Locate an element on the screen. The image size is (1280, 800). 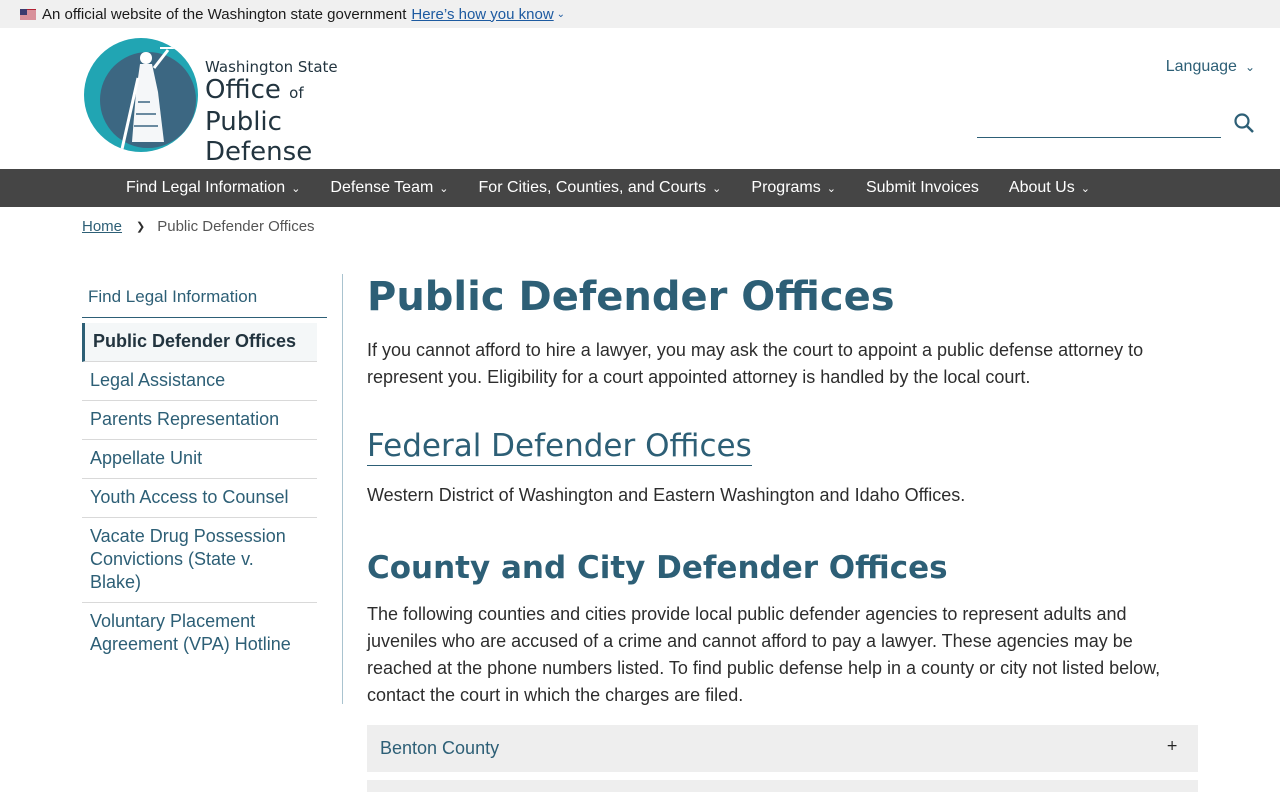
sidebar-item-public-defender-offices: Public Defender Offices is located at coordinates (199, 342).